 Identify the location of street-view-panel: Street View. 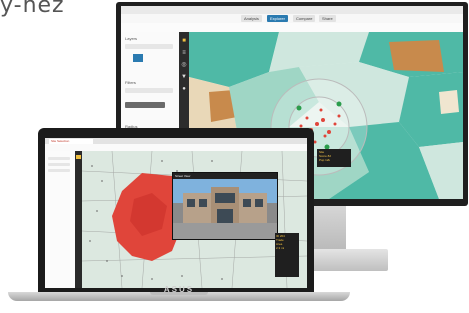
(225, 206).